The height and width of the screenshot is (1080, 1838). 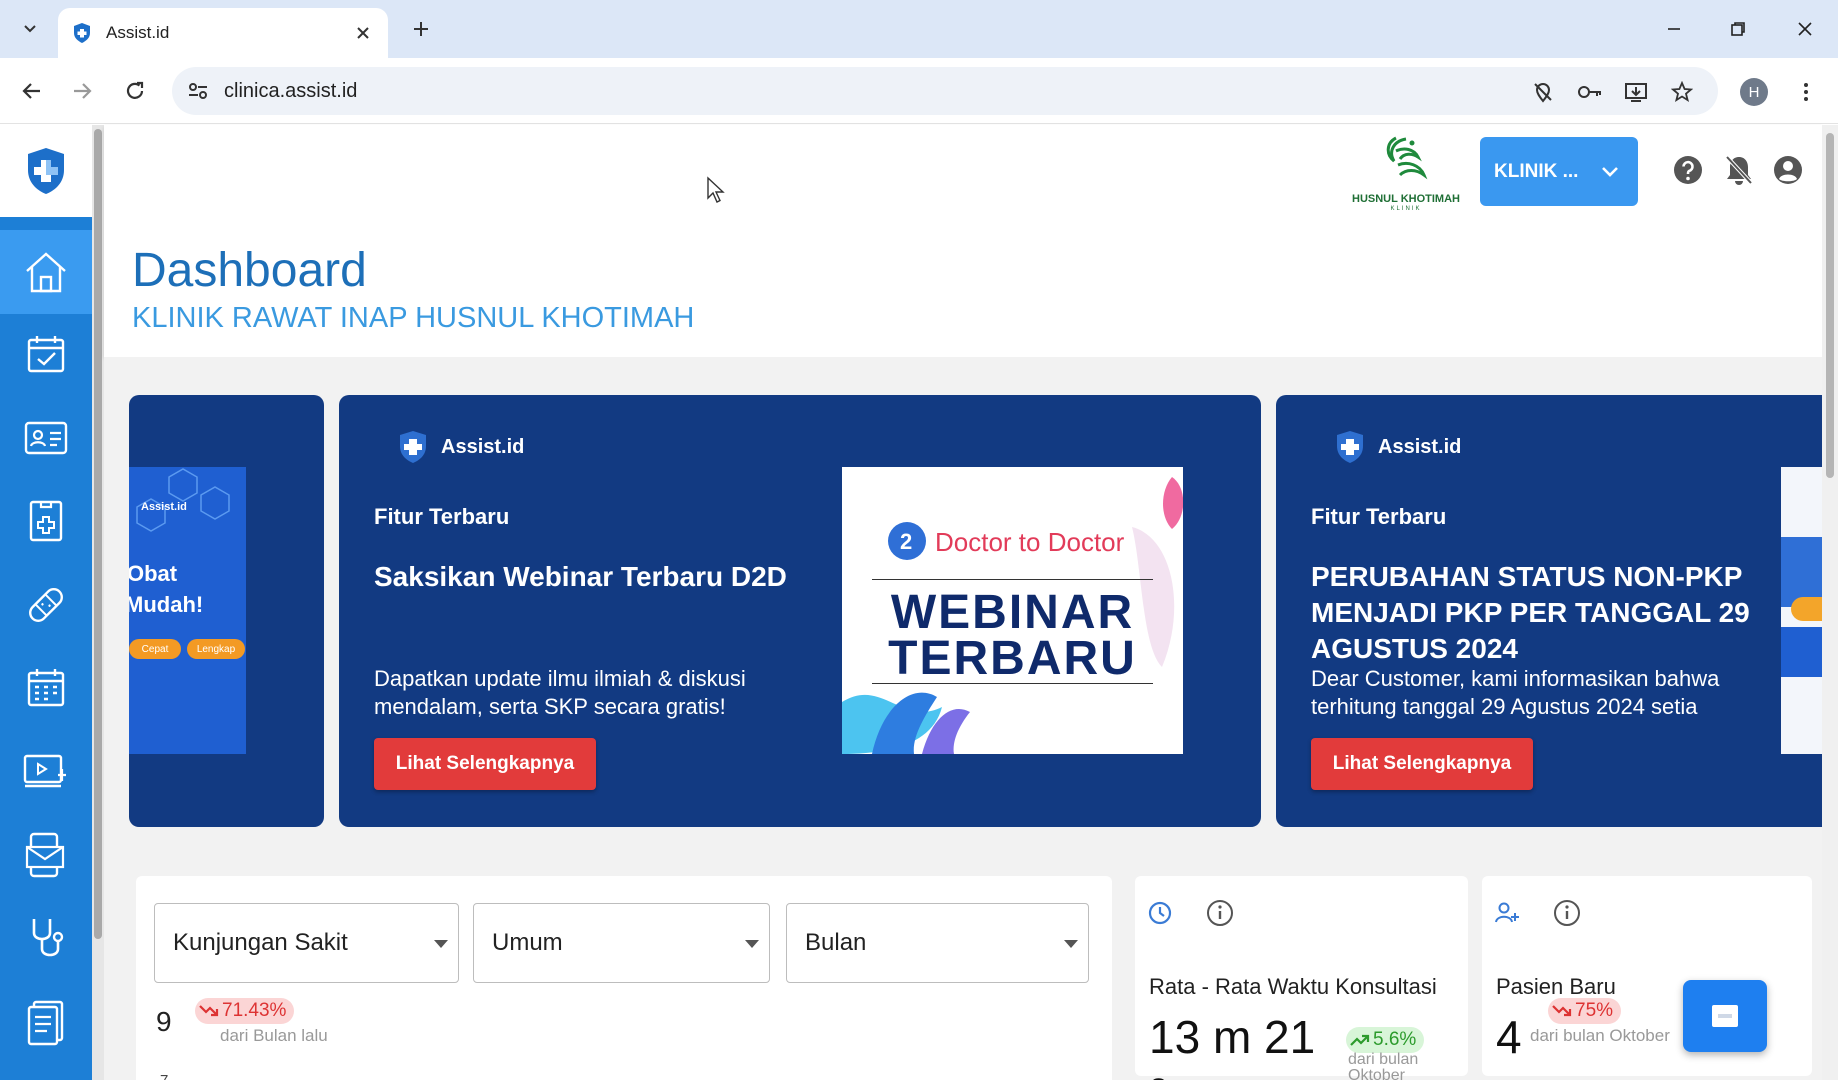 What do you see at coordinates (1830, 305) in the screenshot?
I see `page-scrollbar-thumb` at bounding box center [1830, 305].